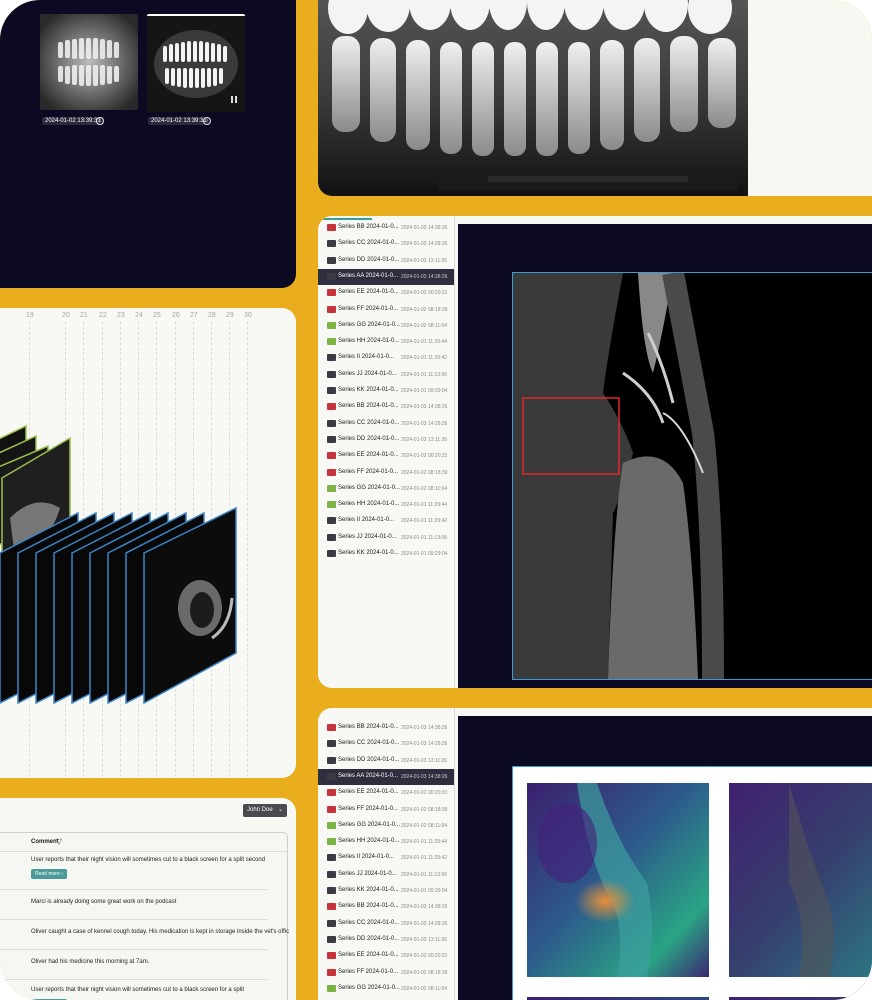  Describe the element at coordinates (143, 842) in the screenshot. I see `comments-header: Comment ▽` at that location.